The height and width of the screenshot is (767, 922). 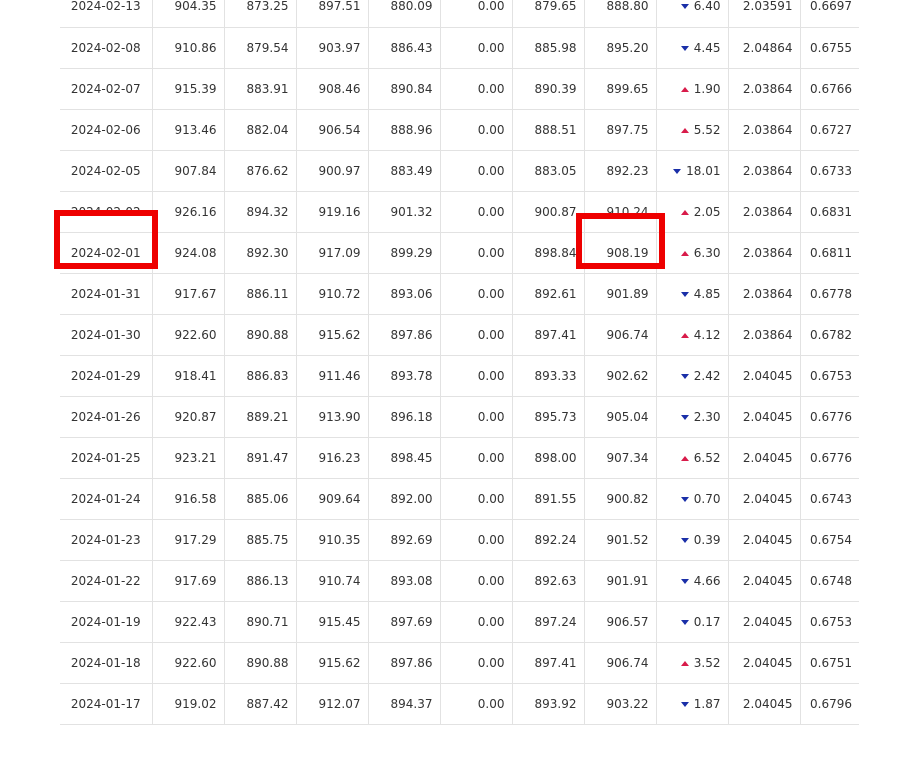 What do you see at coordinates (332, 458) in the screenshot?
I see `value-cell: 916.23` at bounding box center [332, 458].